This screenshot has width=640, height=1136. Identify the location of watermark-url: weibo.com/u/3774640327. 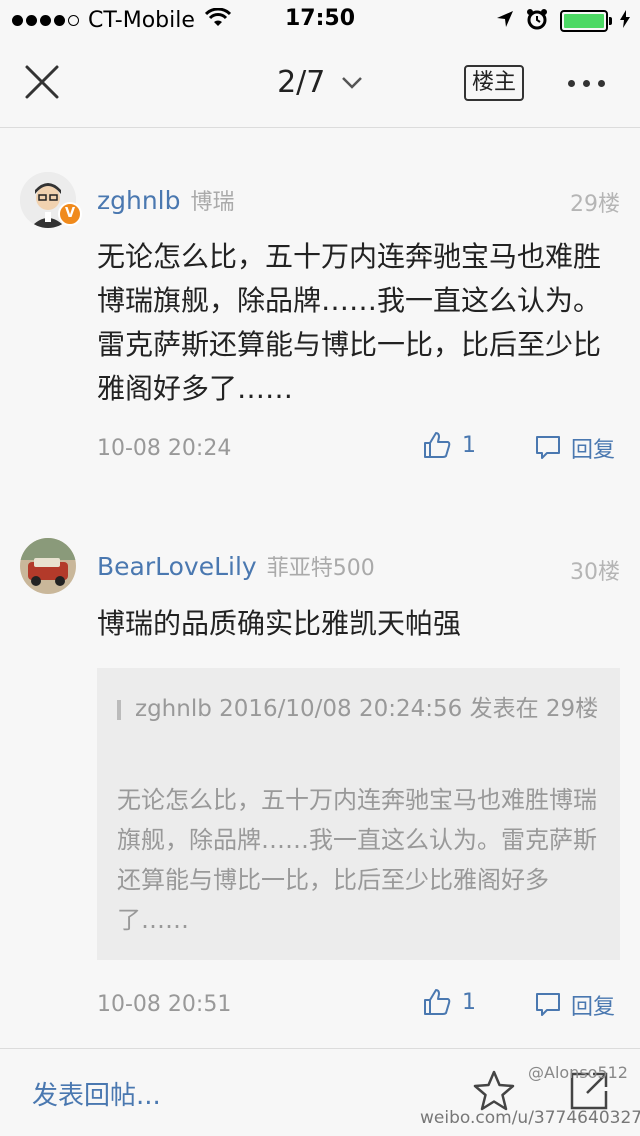
(530, 1118).